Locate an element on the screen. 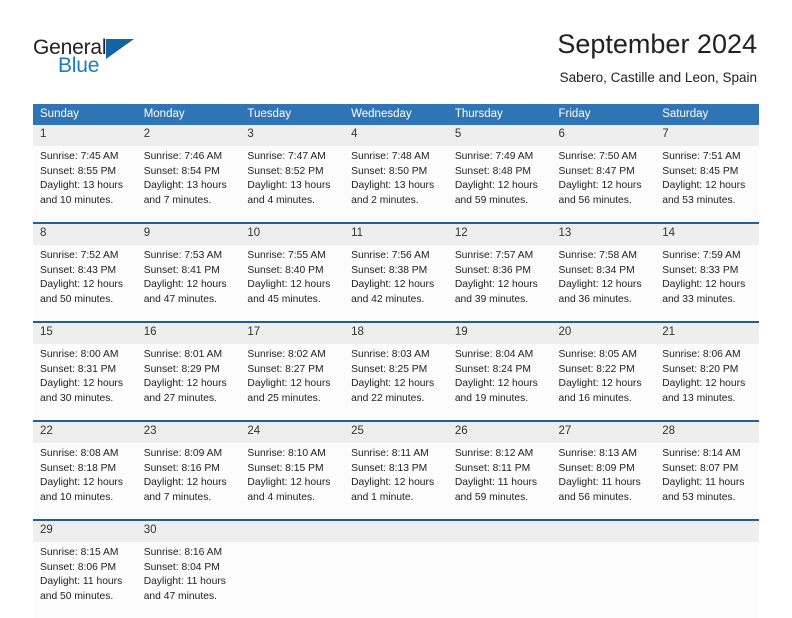 The width and height of the screenshot is (792, 618). day-number: 21 is located at coordinates (707, 333).